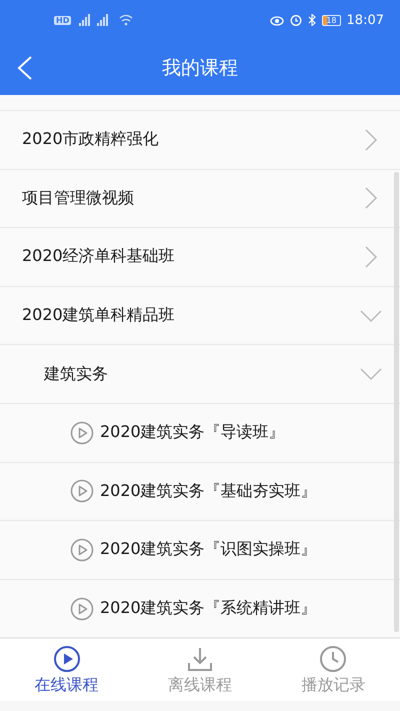  What do you see at coordinates (63, 20) in the screenshot?
I see `hd-badge: HD` at bounding box center [63, 20].